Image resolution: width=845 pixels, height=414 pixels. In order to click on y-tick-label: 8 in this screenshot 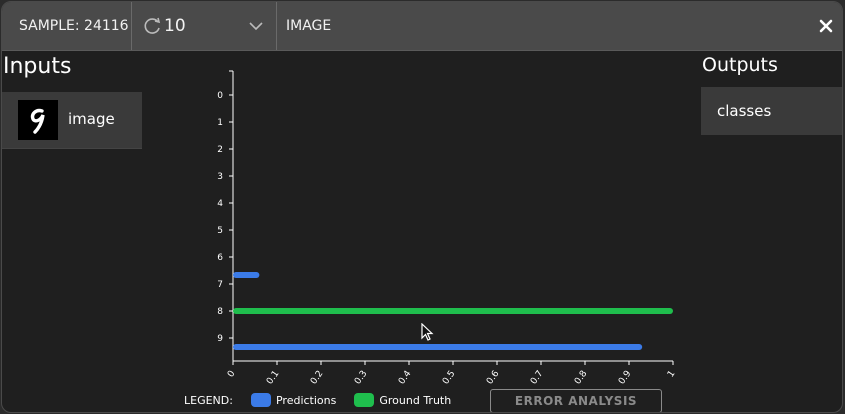, I will do `click(220, 312)`.